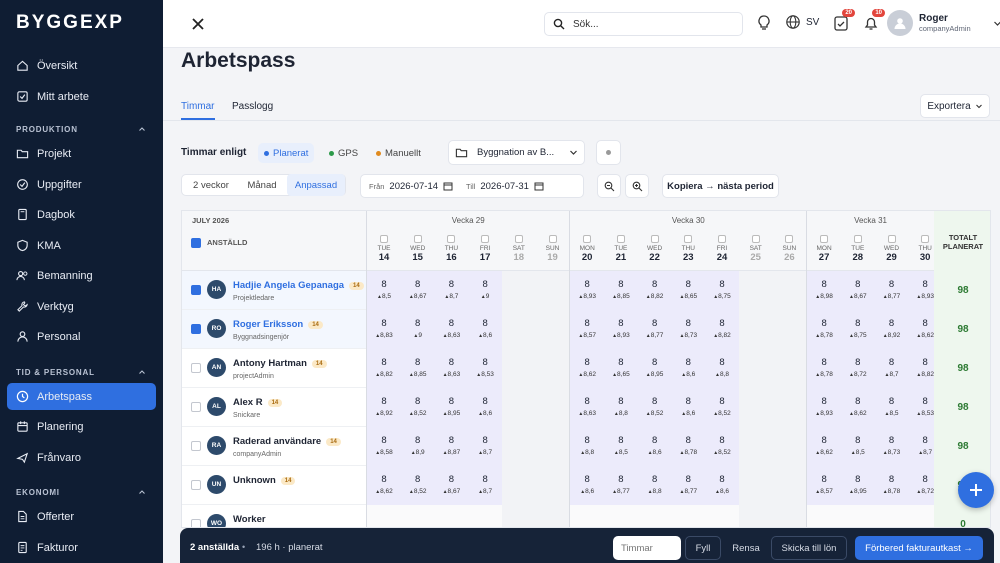  Describe the element at coordinates (873, 20) in the screenshot. I see `notifications-button: 10` at that location.